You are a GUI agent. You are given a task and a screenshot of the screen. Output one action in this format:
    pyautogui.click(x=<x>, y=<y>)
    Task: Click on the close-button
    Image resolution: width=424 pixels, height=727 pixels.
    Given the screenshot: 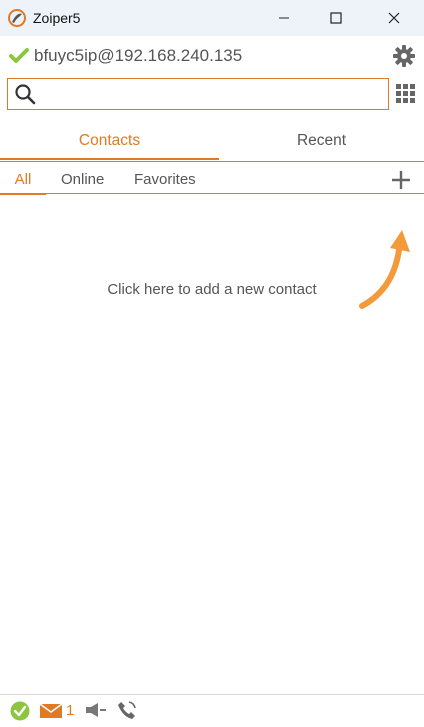 What is the action you would take?
    pyautogui.click(x=394, y=18)
    